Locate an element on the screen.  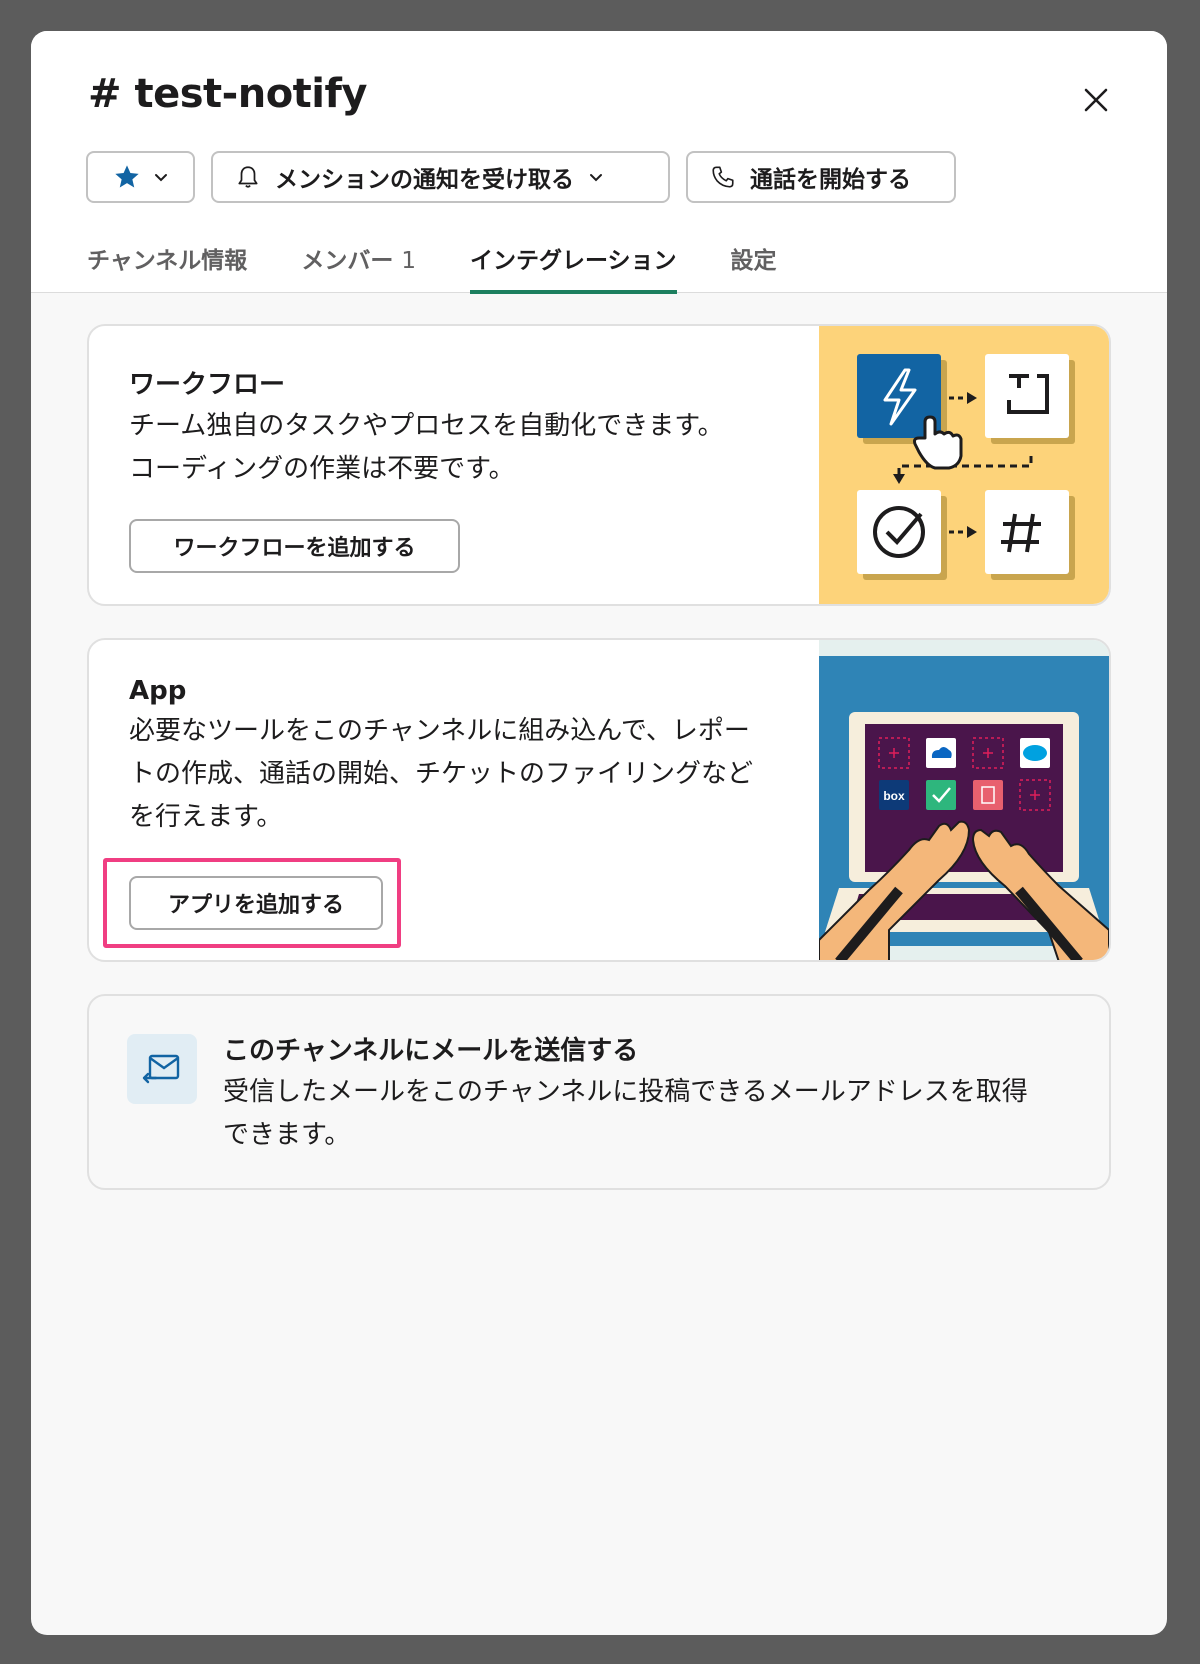
apps-title: App is located at coordinates (158, 691).